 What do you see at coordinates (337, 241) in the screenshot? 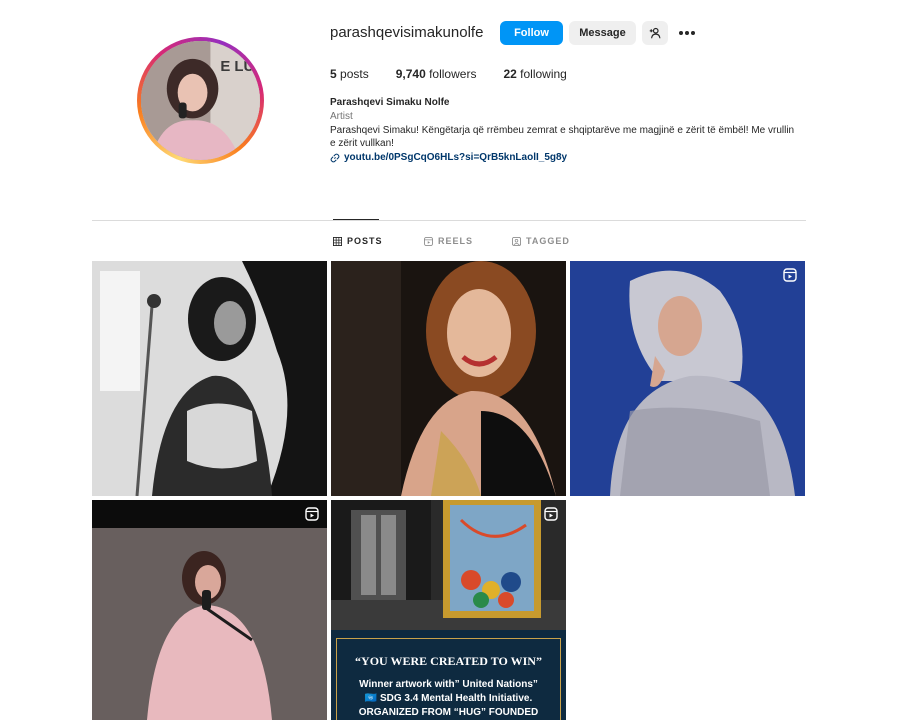
I see `grid-icon` at bounding box center [337, 241].